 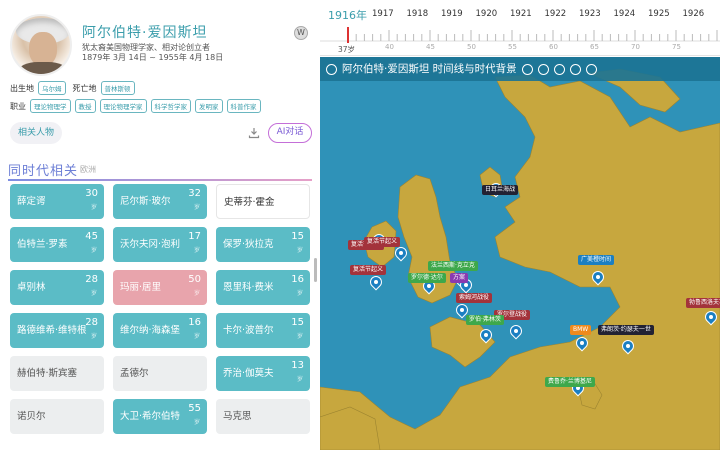 I want to click on contemporary-card: 孟德尔, so click(x=160, y=373).